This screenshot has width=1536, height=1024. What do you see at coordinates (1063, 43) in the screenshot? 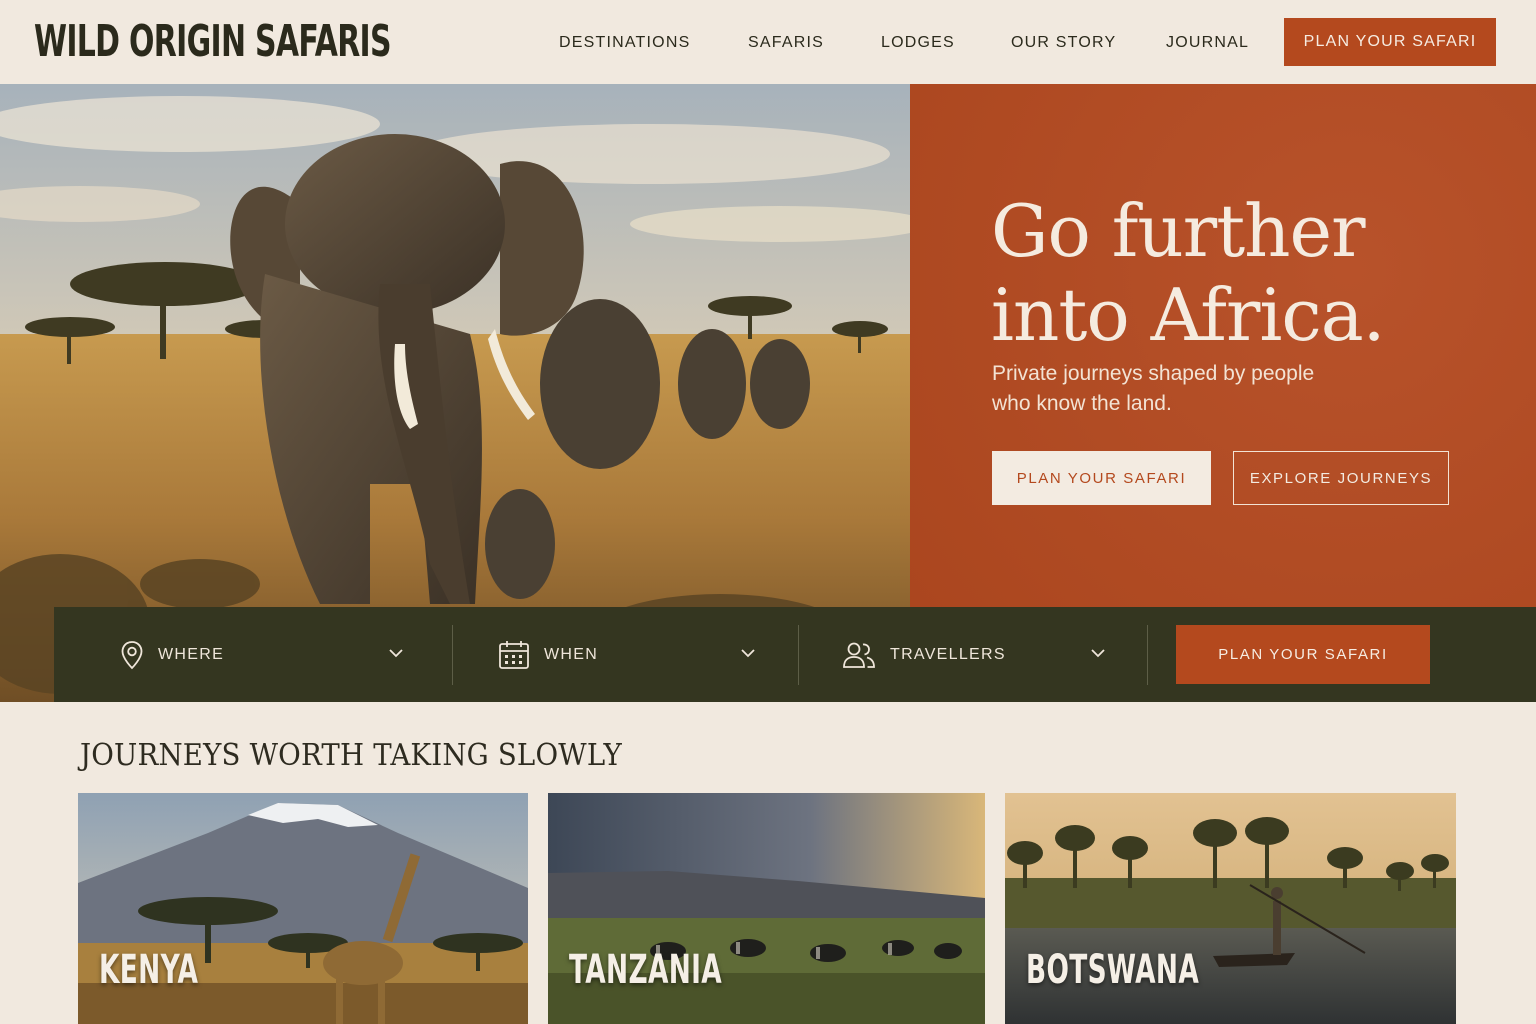
I see `nav-our-story: OUR STORY` at bounding box center [1063, 43].